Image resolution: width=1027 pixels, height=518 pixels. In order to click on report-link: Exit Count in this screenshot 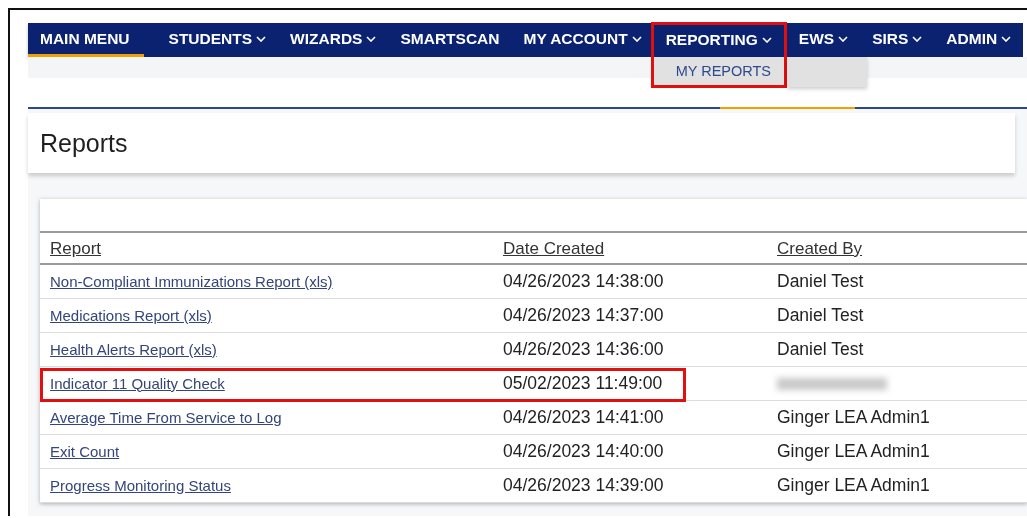, I will do `click(85, 451)`.